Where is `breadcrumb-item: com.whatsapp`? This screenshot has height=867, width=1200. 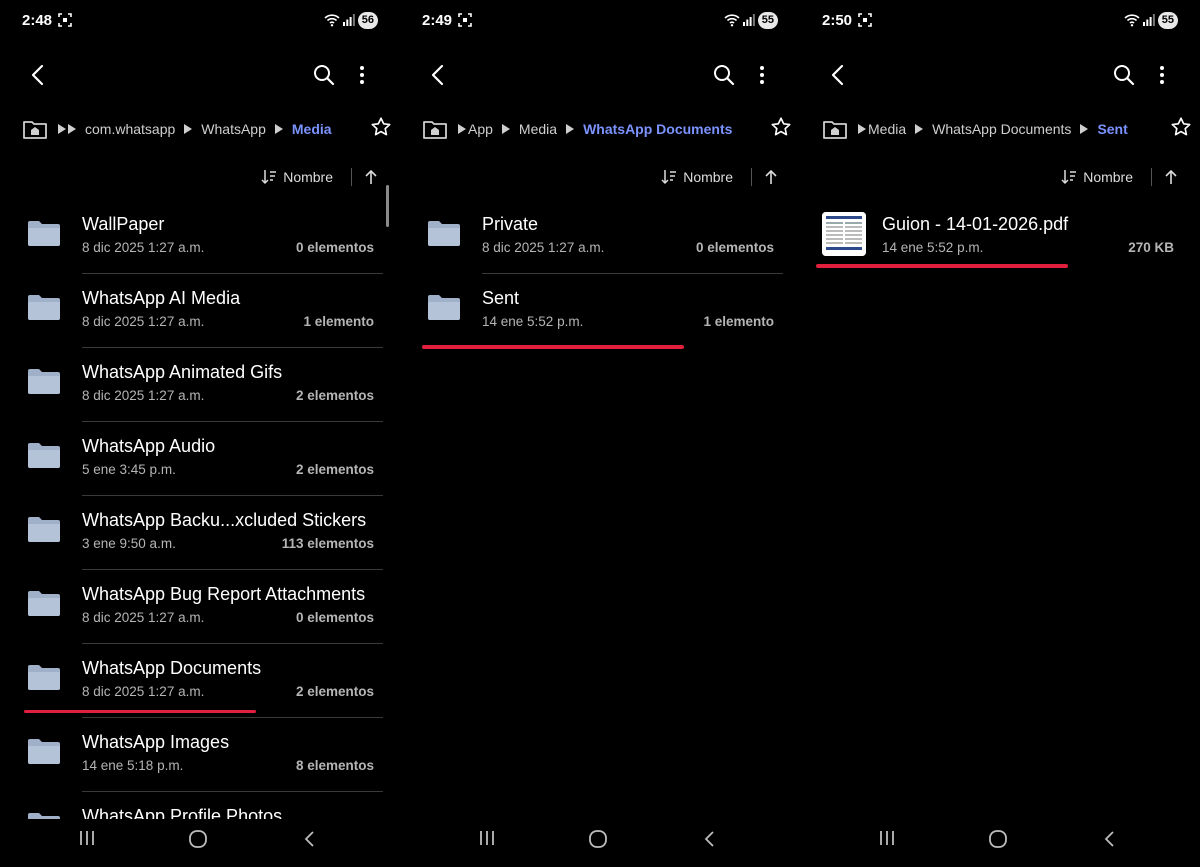
breadcrumb-item: com.whatsapp is located at coordinates (130, 129).